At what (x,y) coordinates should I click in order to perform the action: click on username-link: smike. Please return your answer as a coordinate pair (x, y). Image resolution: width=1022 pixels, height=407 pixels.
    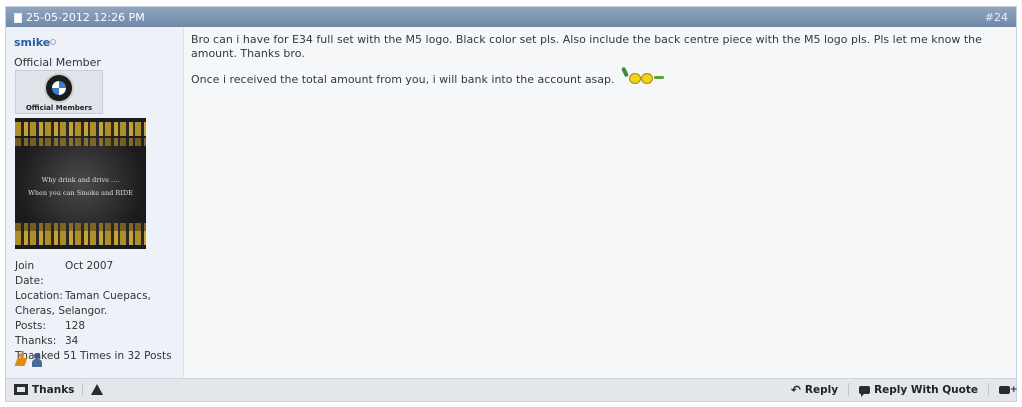
    Looking at the image, I should click on (32, 42).